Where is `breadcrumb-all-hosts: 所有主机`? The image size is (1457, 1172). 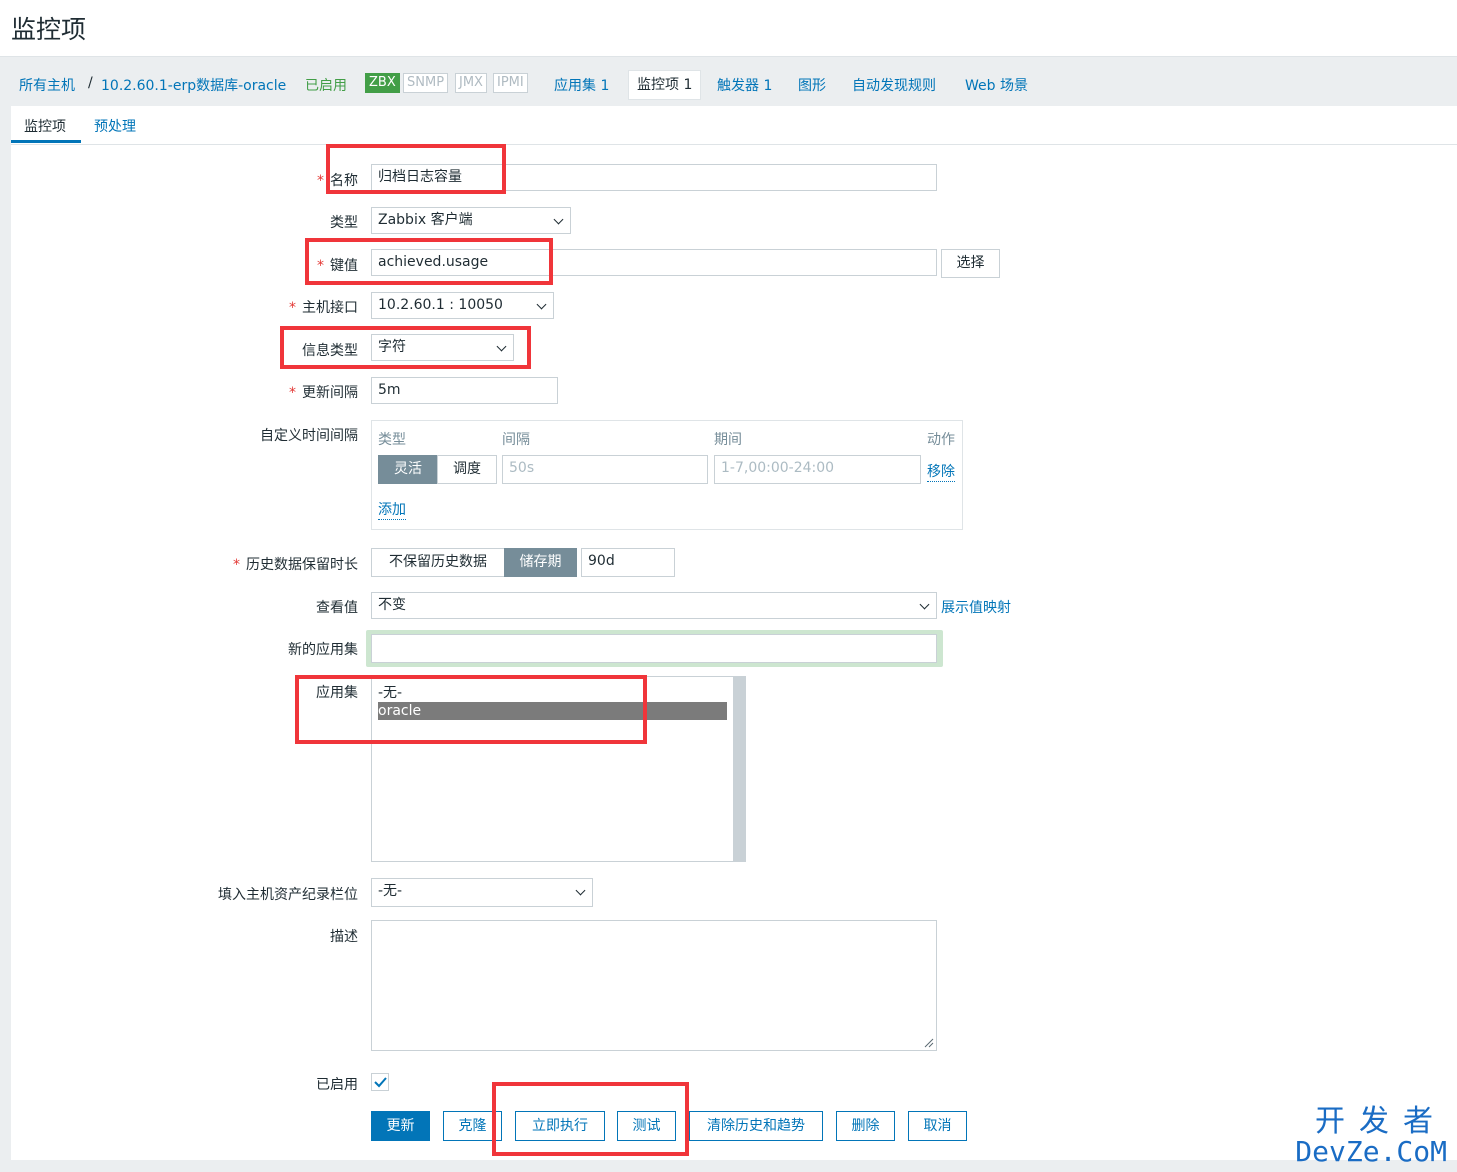 breadcrumb-all-hosts: 所有主机 is located at coordinates (47, 85).